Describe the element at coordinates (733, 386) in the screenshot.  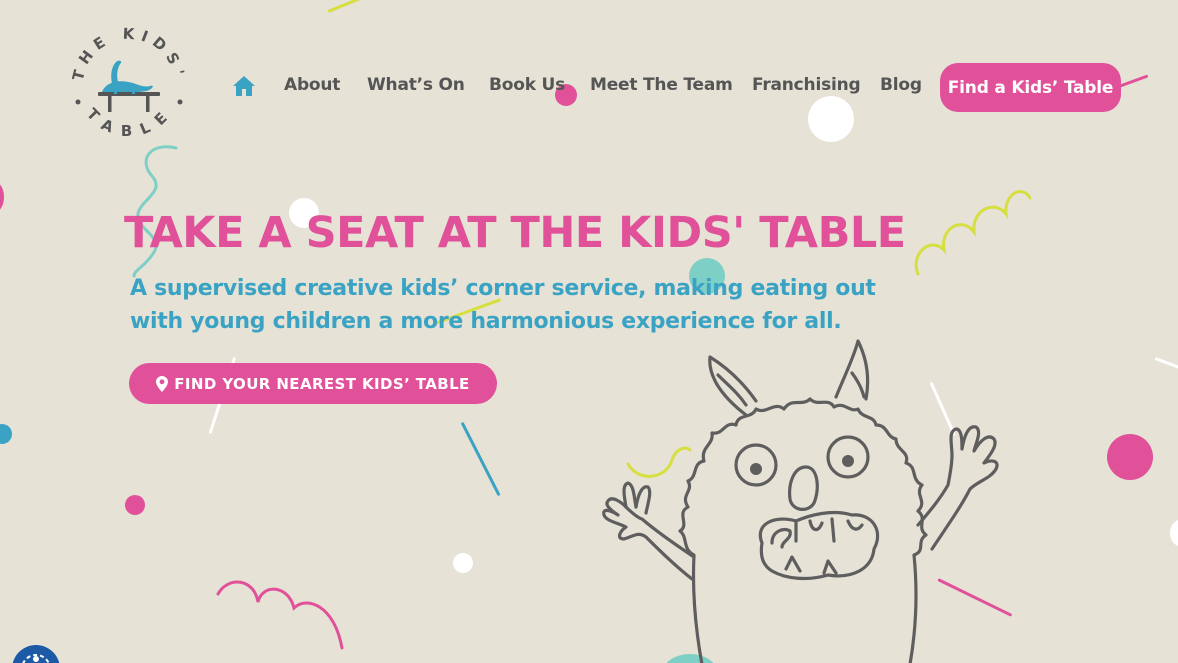
I see `monster-left-horn` at that location.